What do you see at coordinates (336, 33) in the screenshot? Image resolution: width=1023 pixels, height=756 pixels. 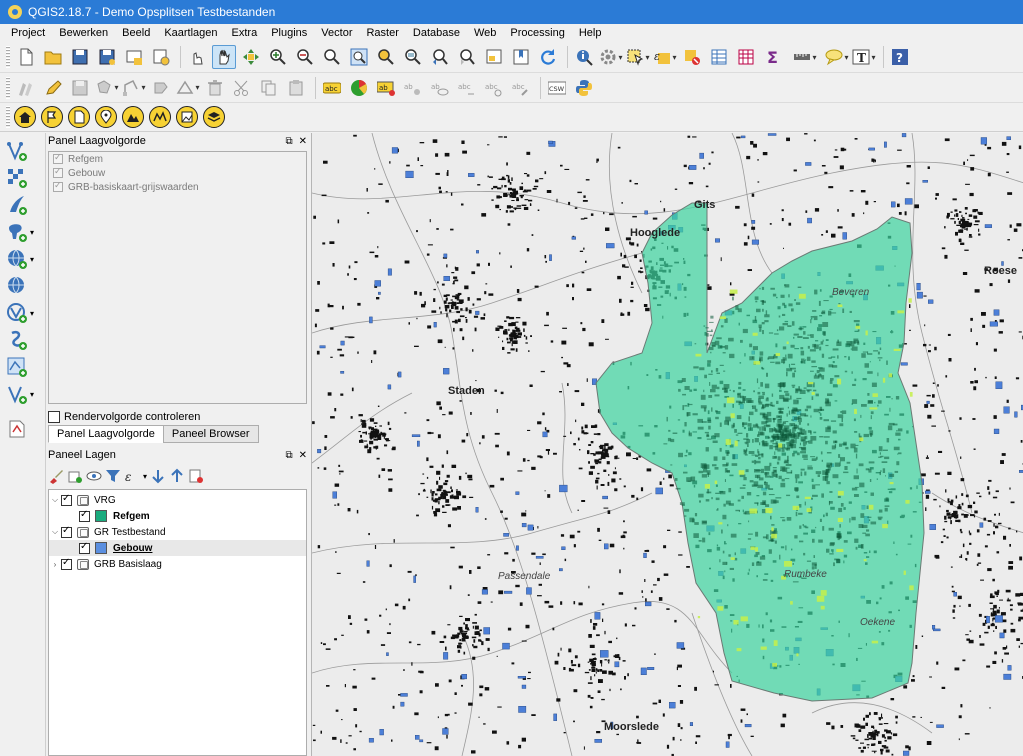 I see `menu-vector: Vector` at bounding box center [336, 33].